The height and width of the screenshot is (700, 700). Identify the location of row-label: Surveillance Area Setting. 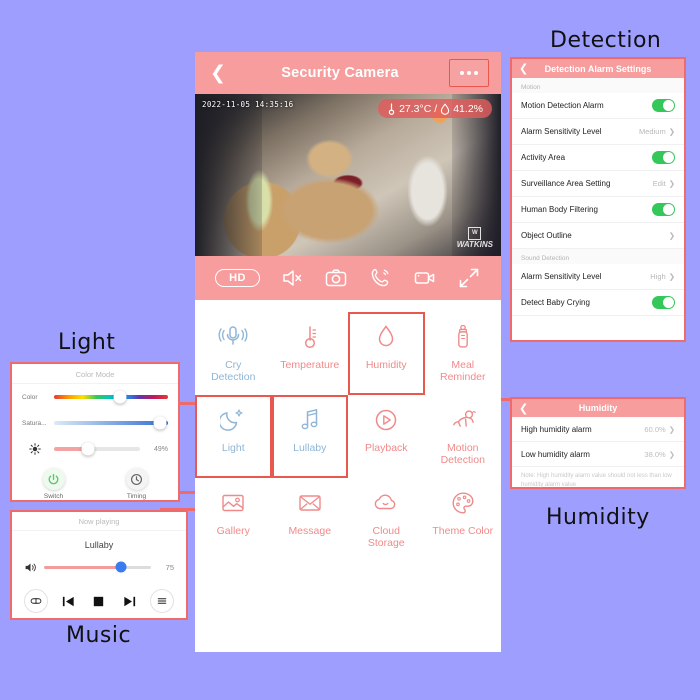
(566, 183).